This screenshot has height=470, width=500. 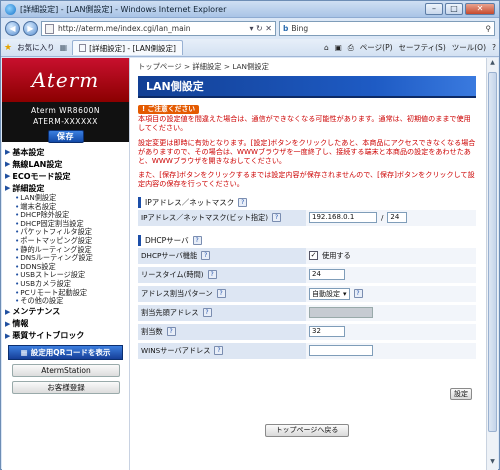 I want to click on feeds-icon: ▣, so click(x=338, y=47).